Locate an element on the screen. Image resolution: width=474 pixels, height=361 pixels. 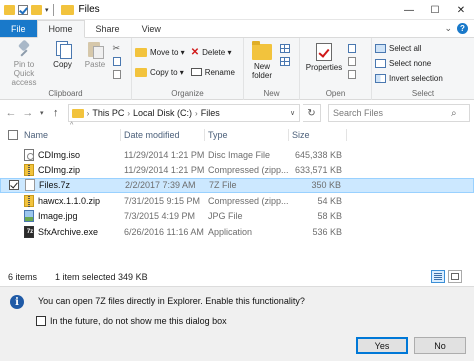
tab-share: Share is located at coordinates (108, 28).